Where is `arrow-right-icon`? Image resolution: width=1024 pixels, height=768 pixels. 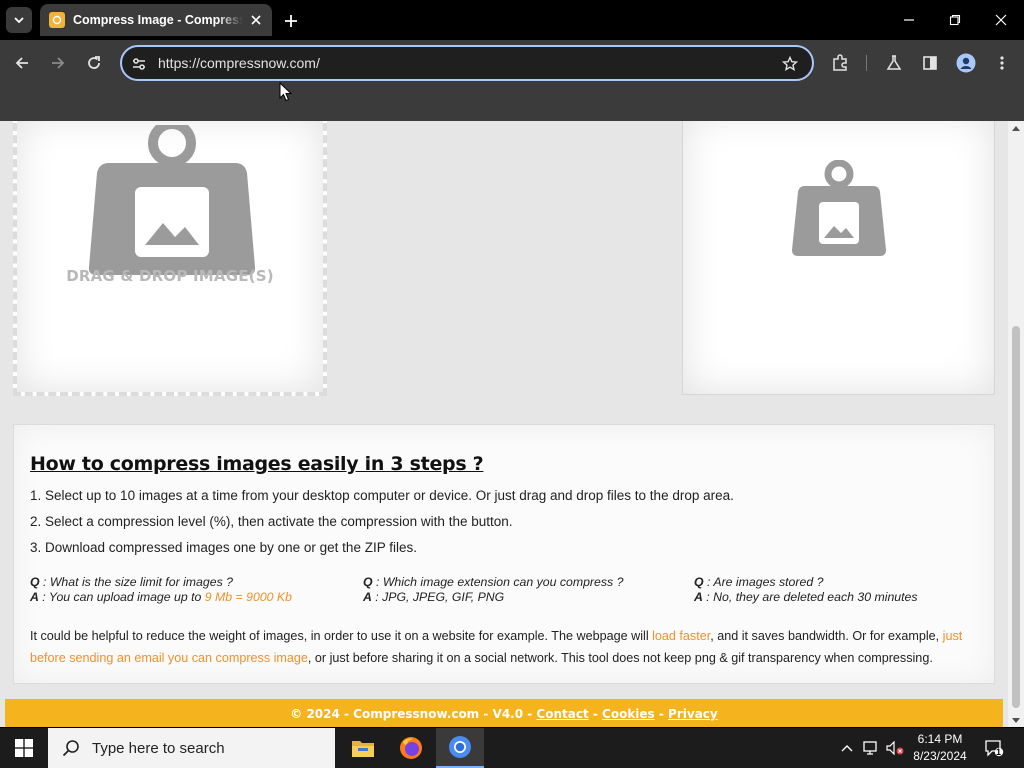 arrow-right-icon is located at coordinates (58, 63).